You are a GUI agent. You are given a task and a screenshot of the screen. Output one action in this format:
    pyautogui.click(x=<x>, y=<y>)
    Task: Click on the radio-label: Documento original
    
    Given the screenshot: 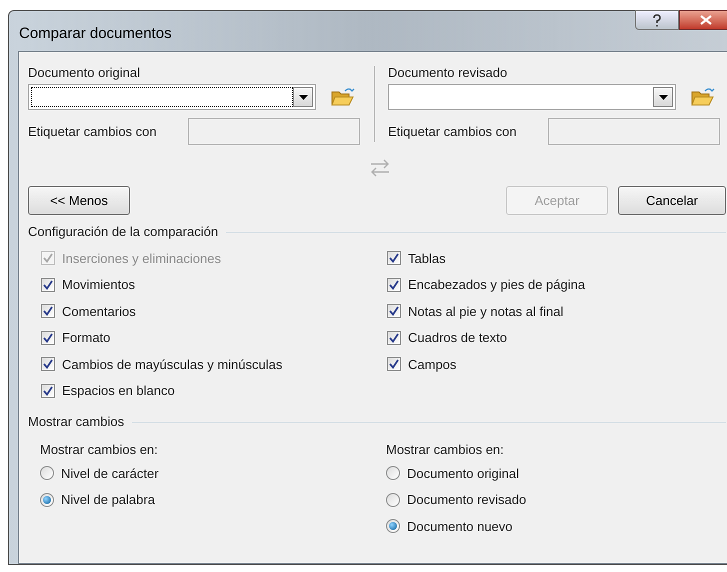 What is the action you would take?
    pyautogui.click(x=463, y=473)
    